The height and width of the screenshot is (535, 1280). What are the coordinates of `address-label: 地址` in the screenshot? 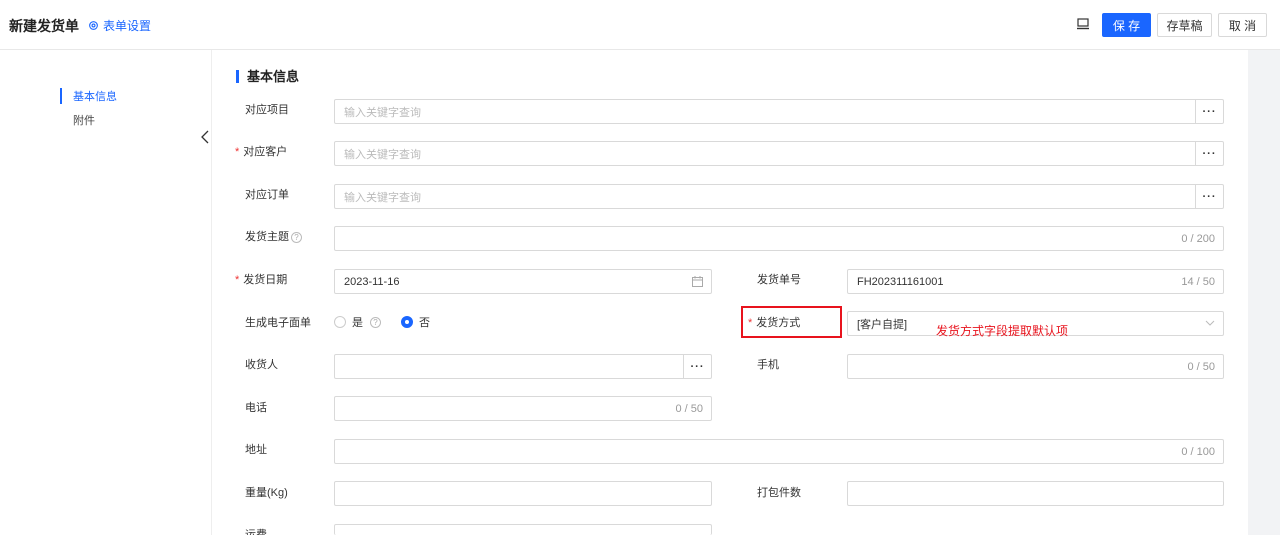 It's located at (256, 450).